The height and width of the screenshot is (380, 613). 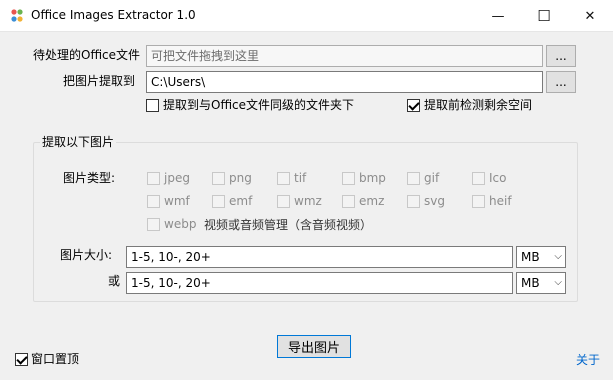 What do you see at coordinates (434, 201) in the screenshot?
I see `type-label-svg: svg` at bounding box center [434, 201].